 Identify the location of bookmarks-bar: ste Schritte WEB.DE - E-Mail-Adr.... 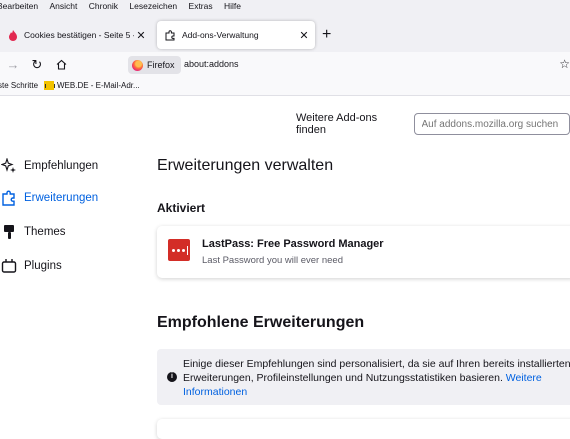
(285, 87).